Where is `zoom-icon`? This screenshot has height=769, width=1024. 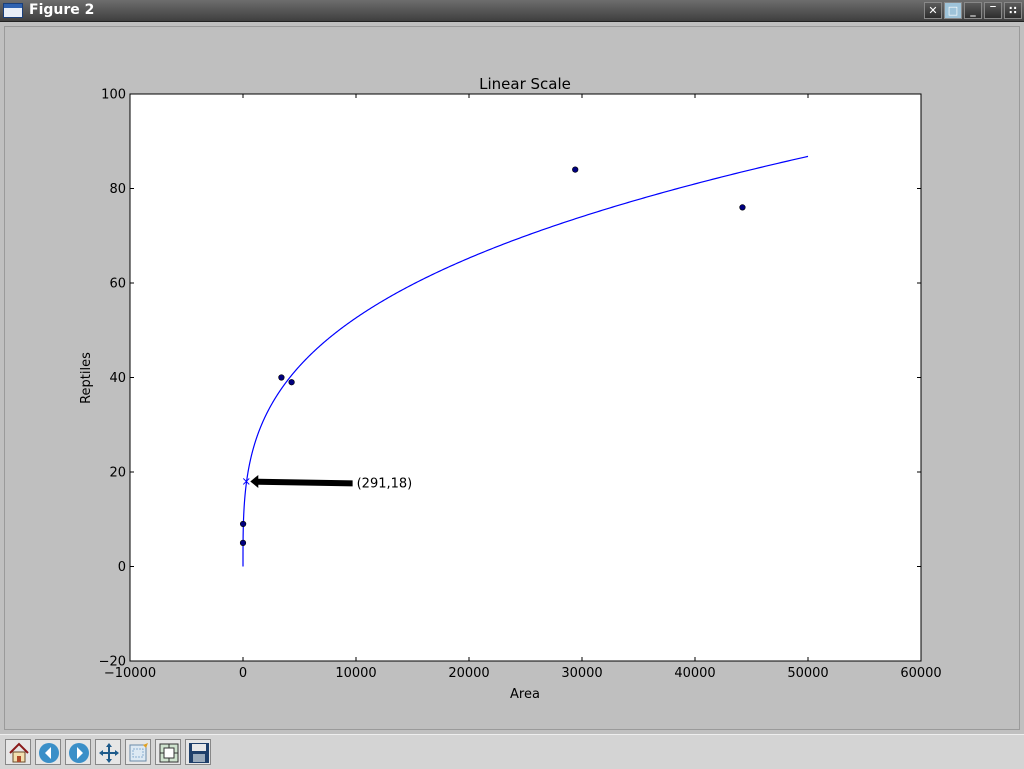
zoom-icon is located at coordinates (138, 752).